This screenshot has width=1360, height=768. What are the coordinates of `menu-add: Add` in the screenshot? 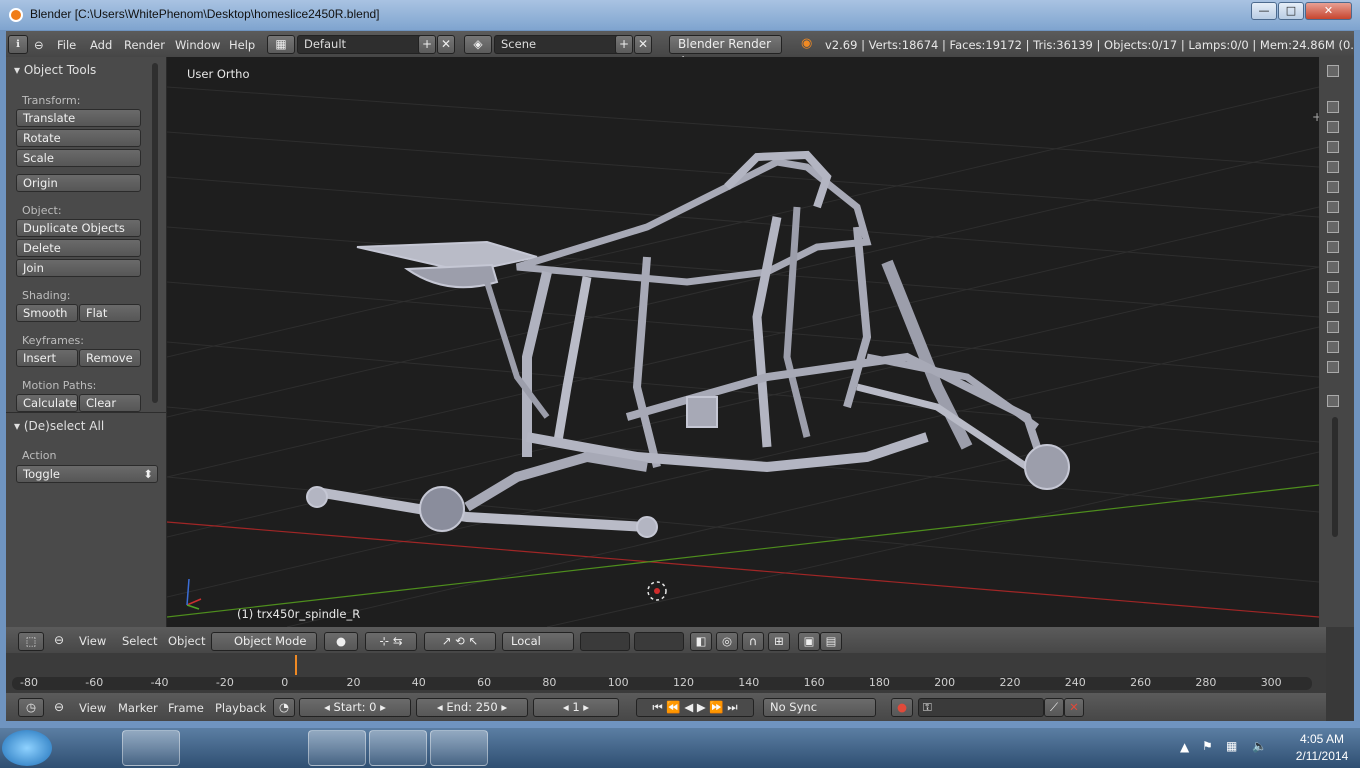 It's located at (101, 45).